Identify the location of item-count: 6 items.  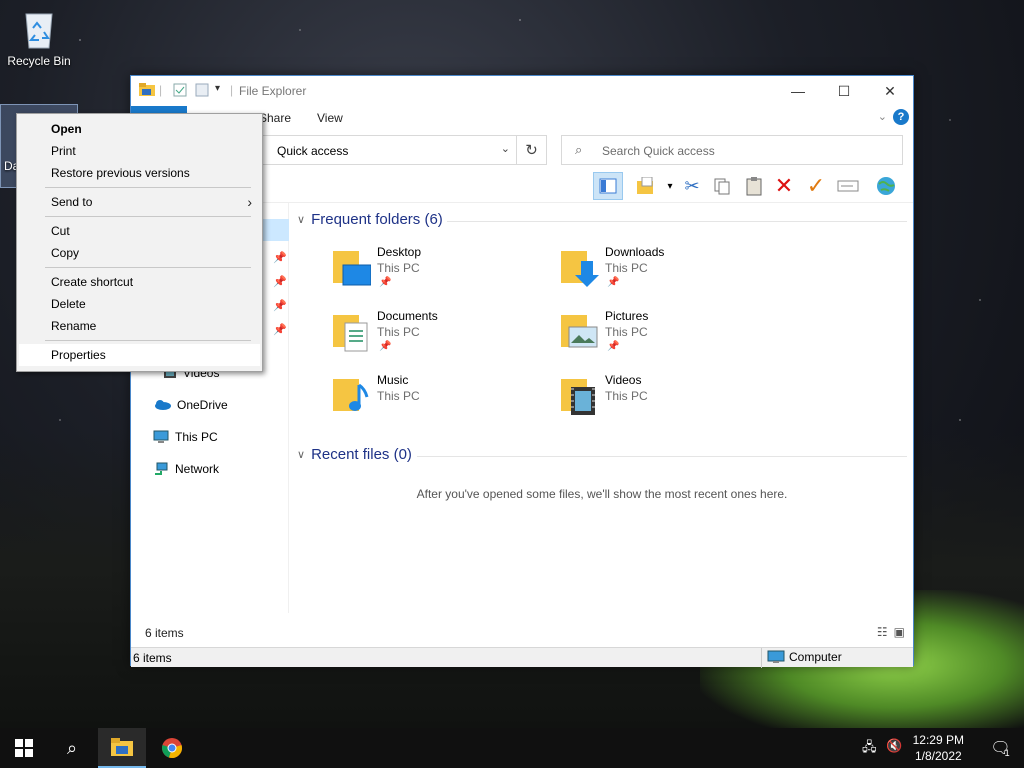
(164, 633).